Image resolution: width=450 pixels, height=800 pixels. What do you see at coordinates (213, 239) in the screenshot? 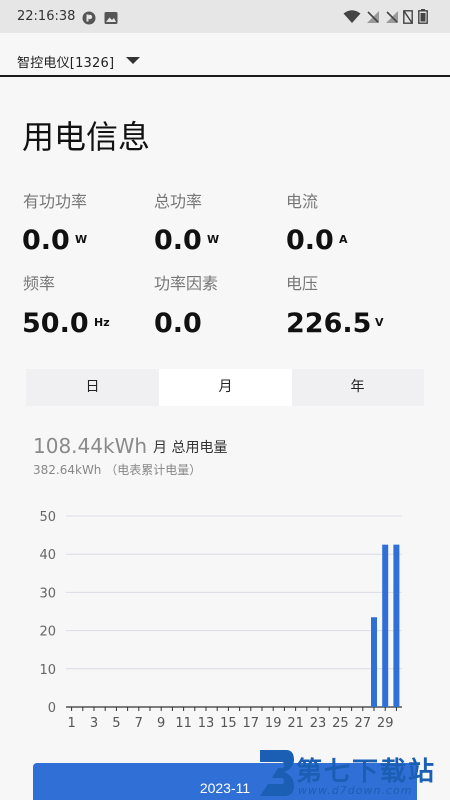
I see `metric-unit-total-power: W` at bounding box center [213, 239].